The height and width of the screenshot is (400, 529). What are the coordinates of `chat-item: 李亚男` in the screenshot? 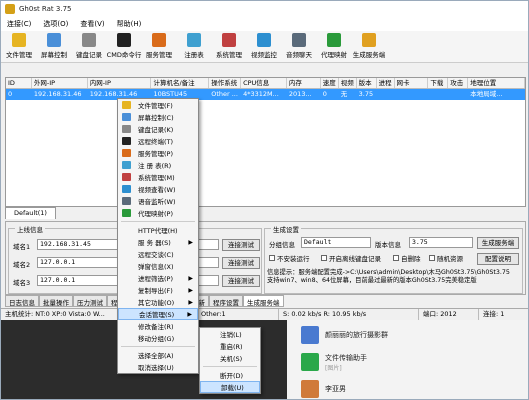 It's located at (407, 387).